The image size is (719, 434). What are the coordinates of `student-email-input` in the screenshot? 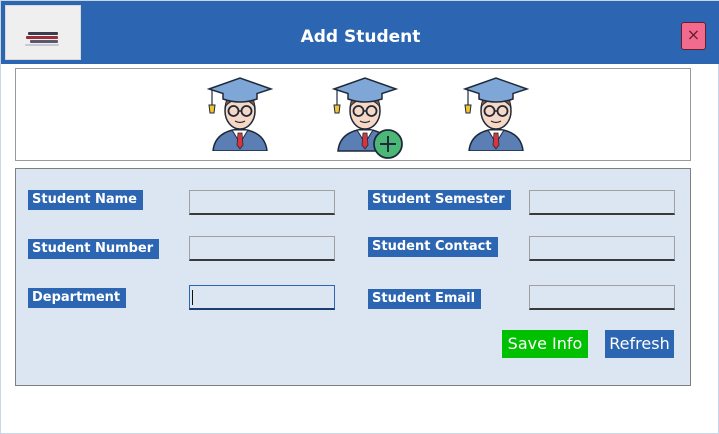 It's located at (602, 297).